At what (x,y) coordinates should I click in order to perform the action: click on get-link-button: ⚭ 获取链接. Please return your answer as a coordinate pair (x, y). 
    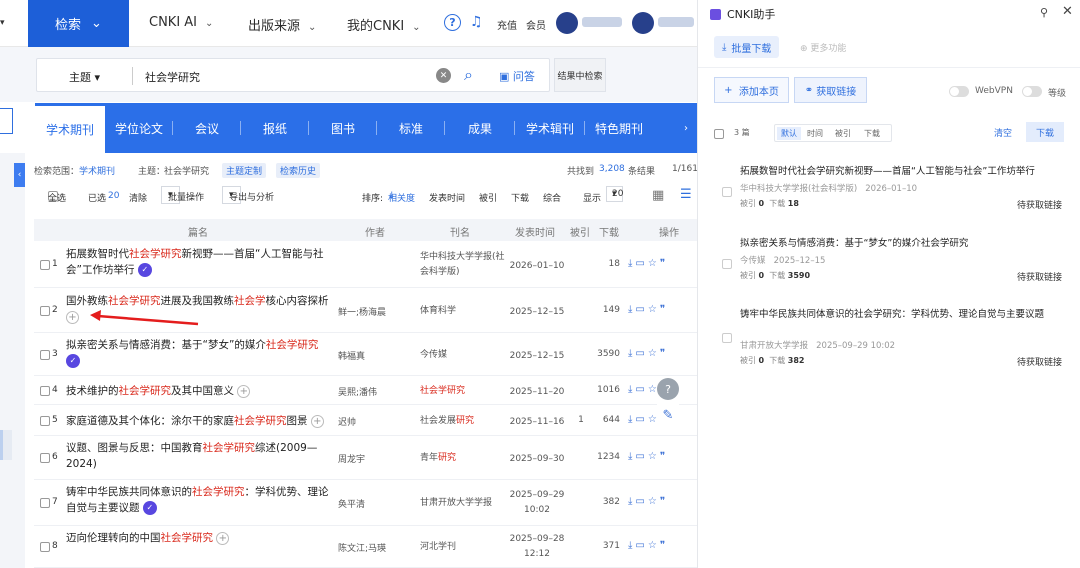
    Looking at the image, I should click on (830, 90).